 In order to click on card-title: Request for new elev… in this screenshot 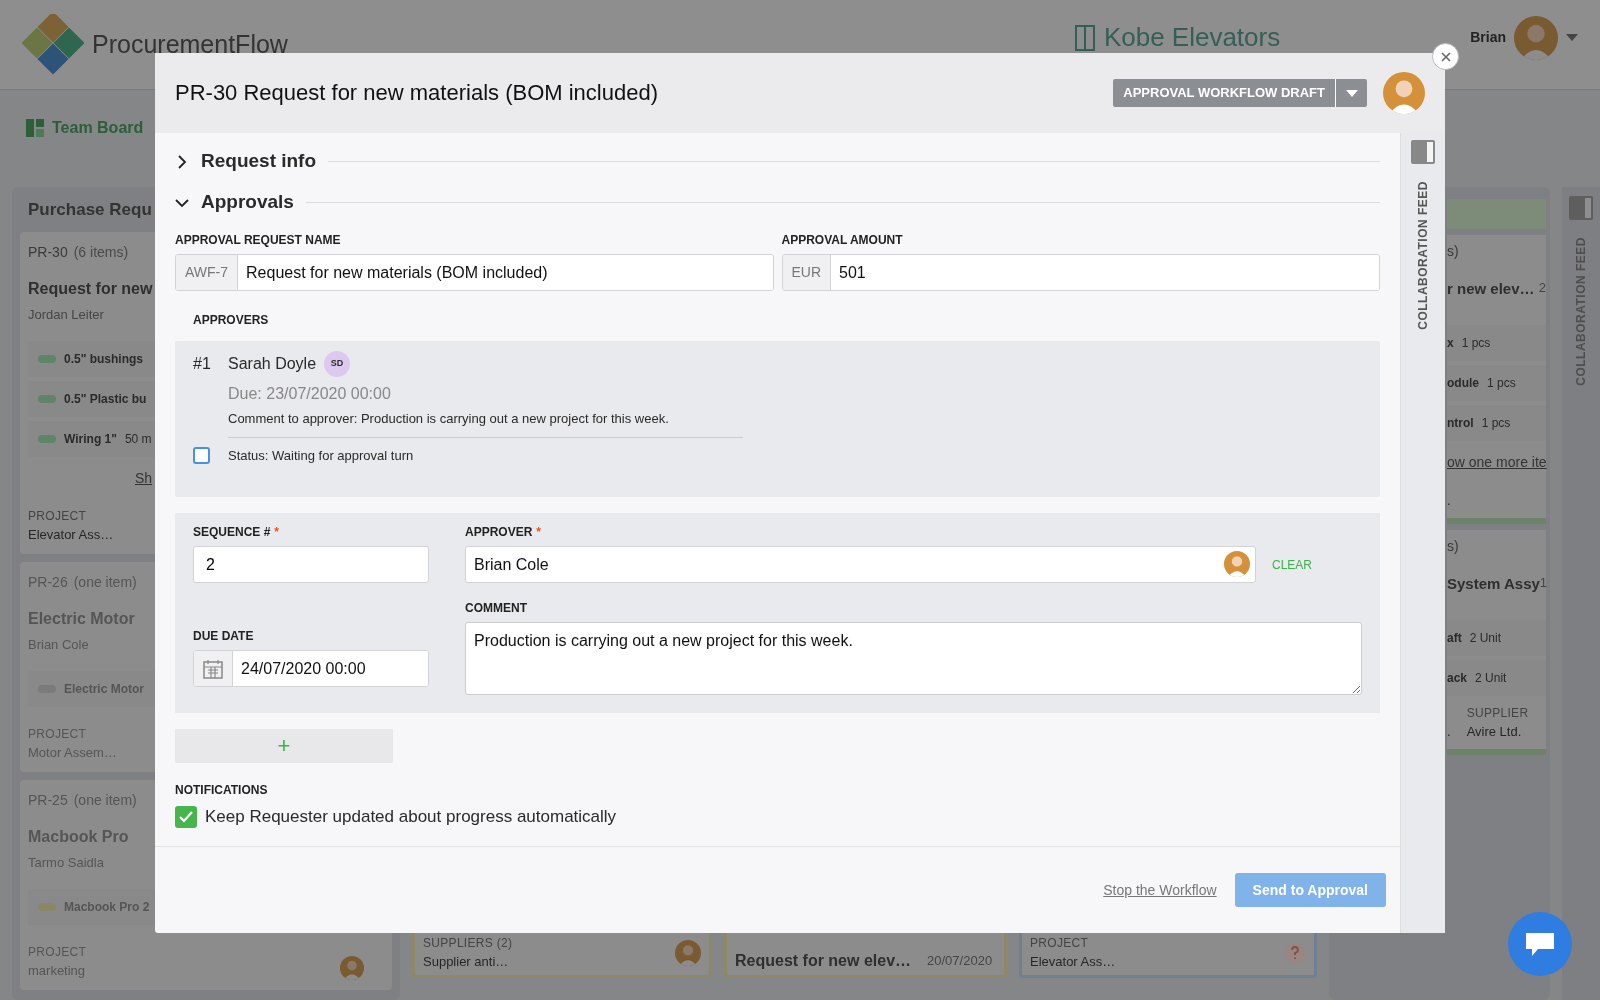, I will do `click(823, 961)`.